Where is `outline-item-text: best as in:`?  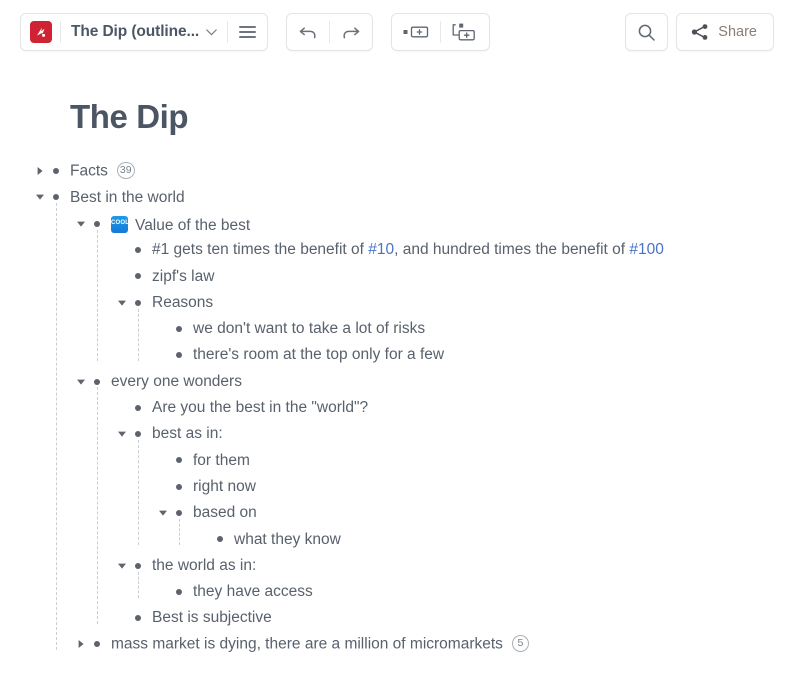 outline-item-text: best as in: is located at coordinates (187, 434).